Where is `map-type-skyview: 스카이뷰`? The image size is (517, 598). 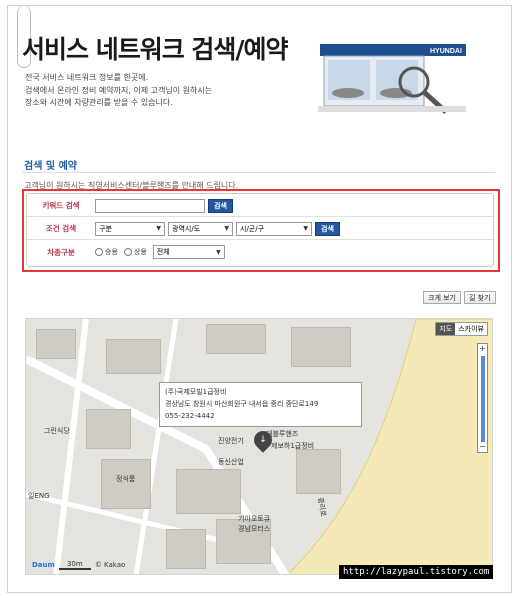 map-type-skyview: 스카이뷰 is located at coordinates (471, 329).